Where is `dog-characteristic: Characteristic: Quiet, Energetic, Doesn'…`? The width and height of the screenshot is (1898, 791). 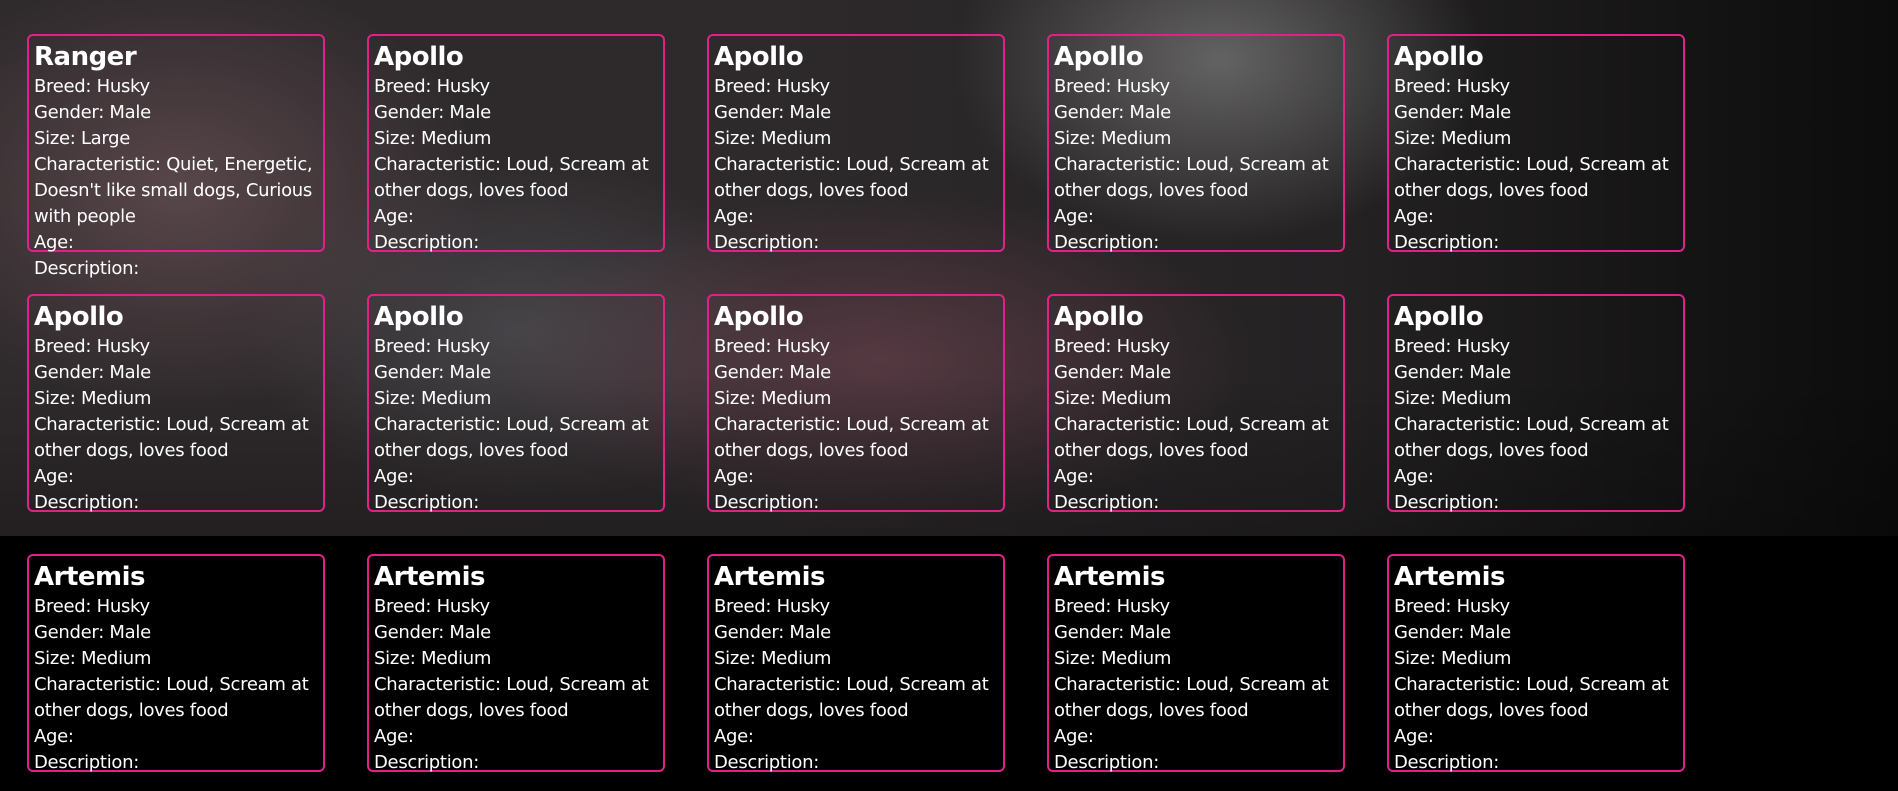
dog-characteristic: Characteristic: Quiet, Energetic, Doesn'… is located at coordinates (173, 190).